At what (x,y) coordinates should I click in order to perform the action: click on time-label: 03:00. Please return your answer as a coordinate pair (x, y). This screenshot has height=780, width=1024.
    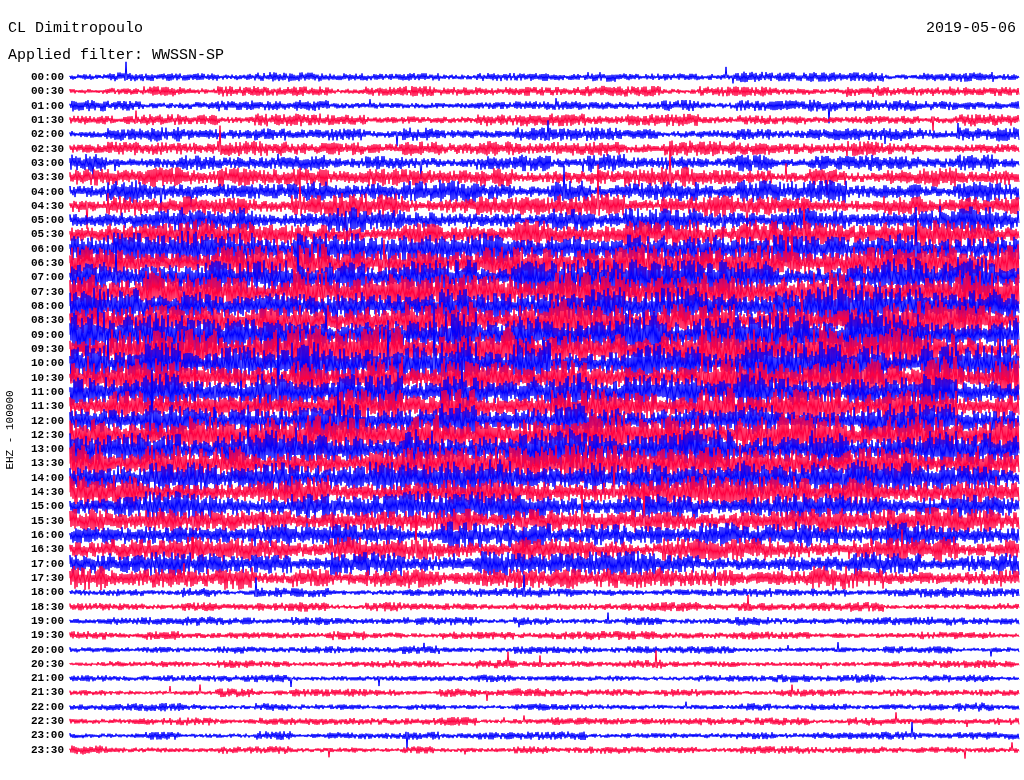
    Looking at the image, I should click on (47, 163).